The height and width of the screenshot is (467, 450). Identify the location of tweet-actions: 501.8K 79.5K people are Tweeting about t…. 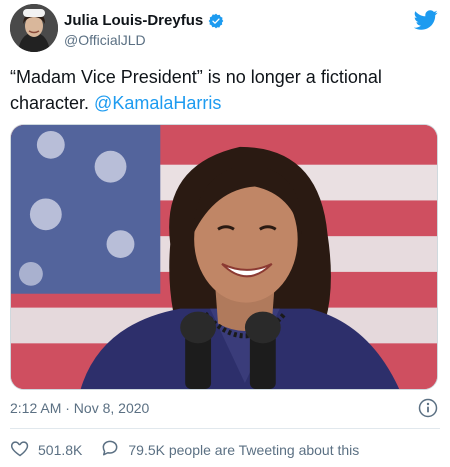
(193, 449).